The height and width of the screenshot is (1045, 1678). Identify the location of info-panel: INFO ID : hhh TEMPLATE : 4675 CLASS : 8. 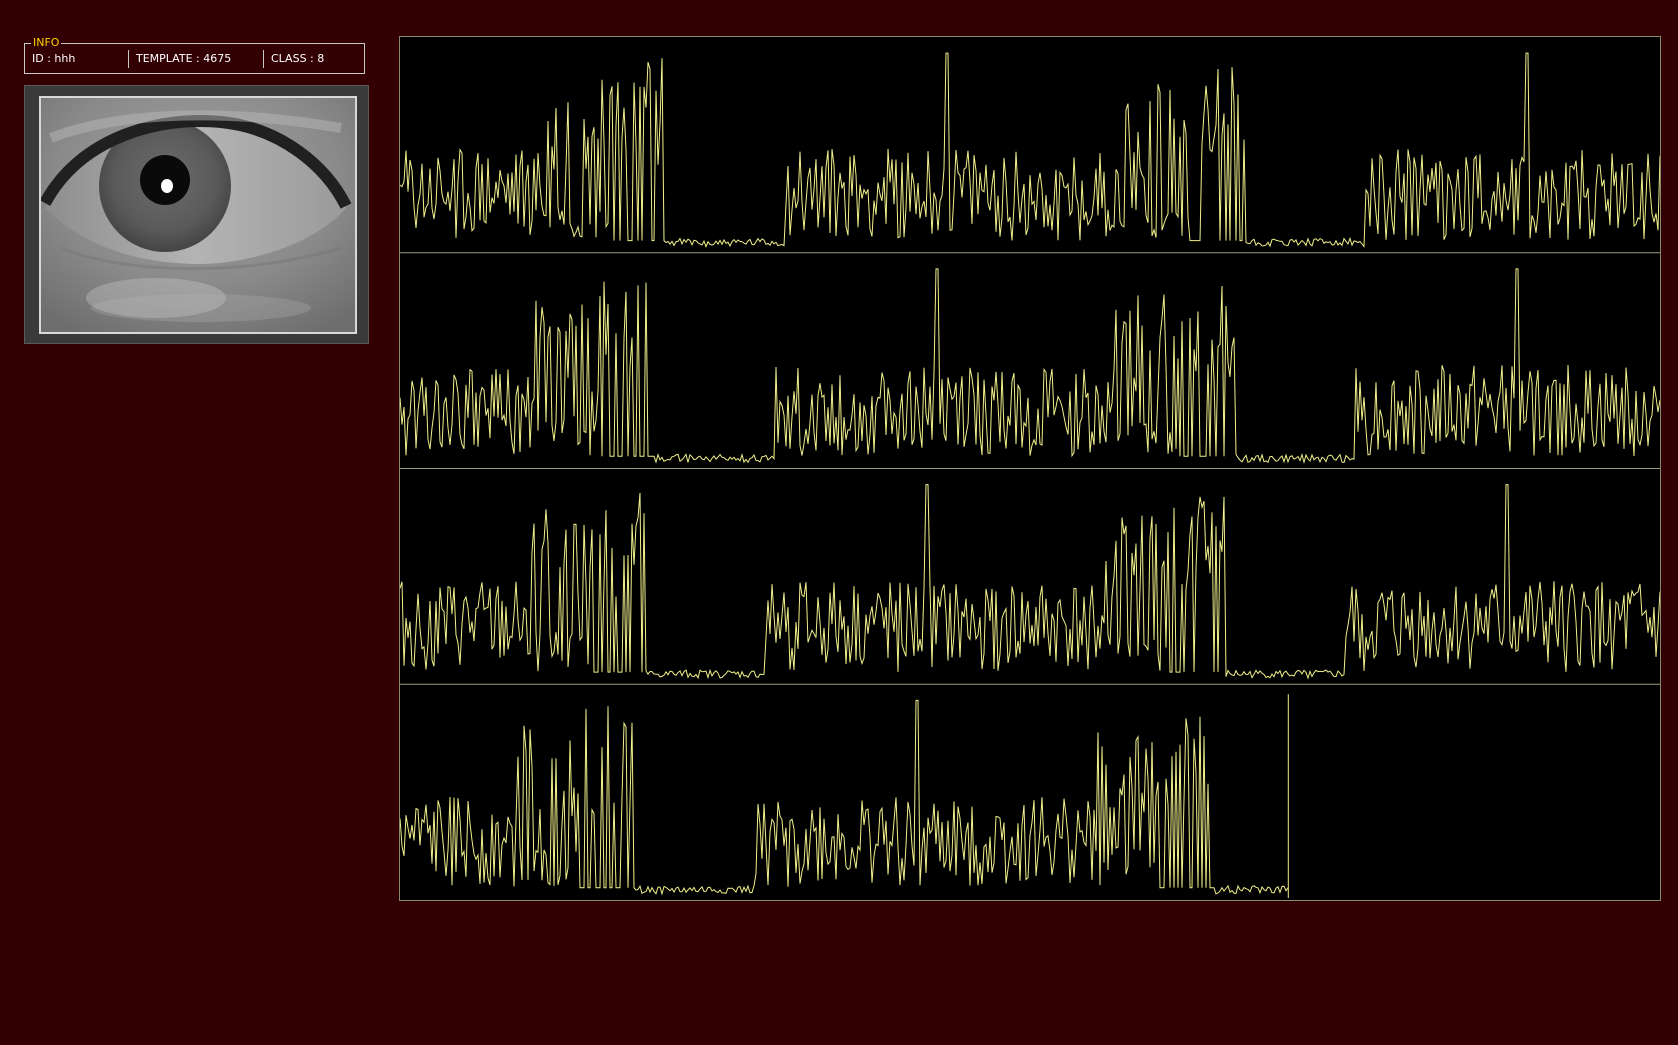
(194, 55).